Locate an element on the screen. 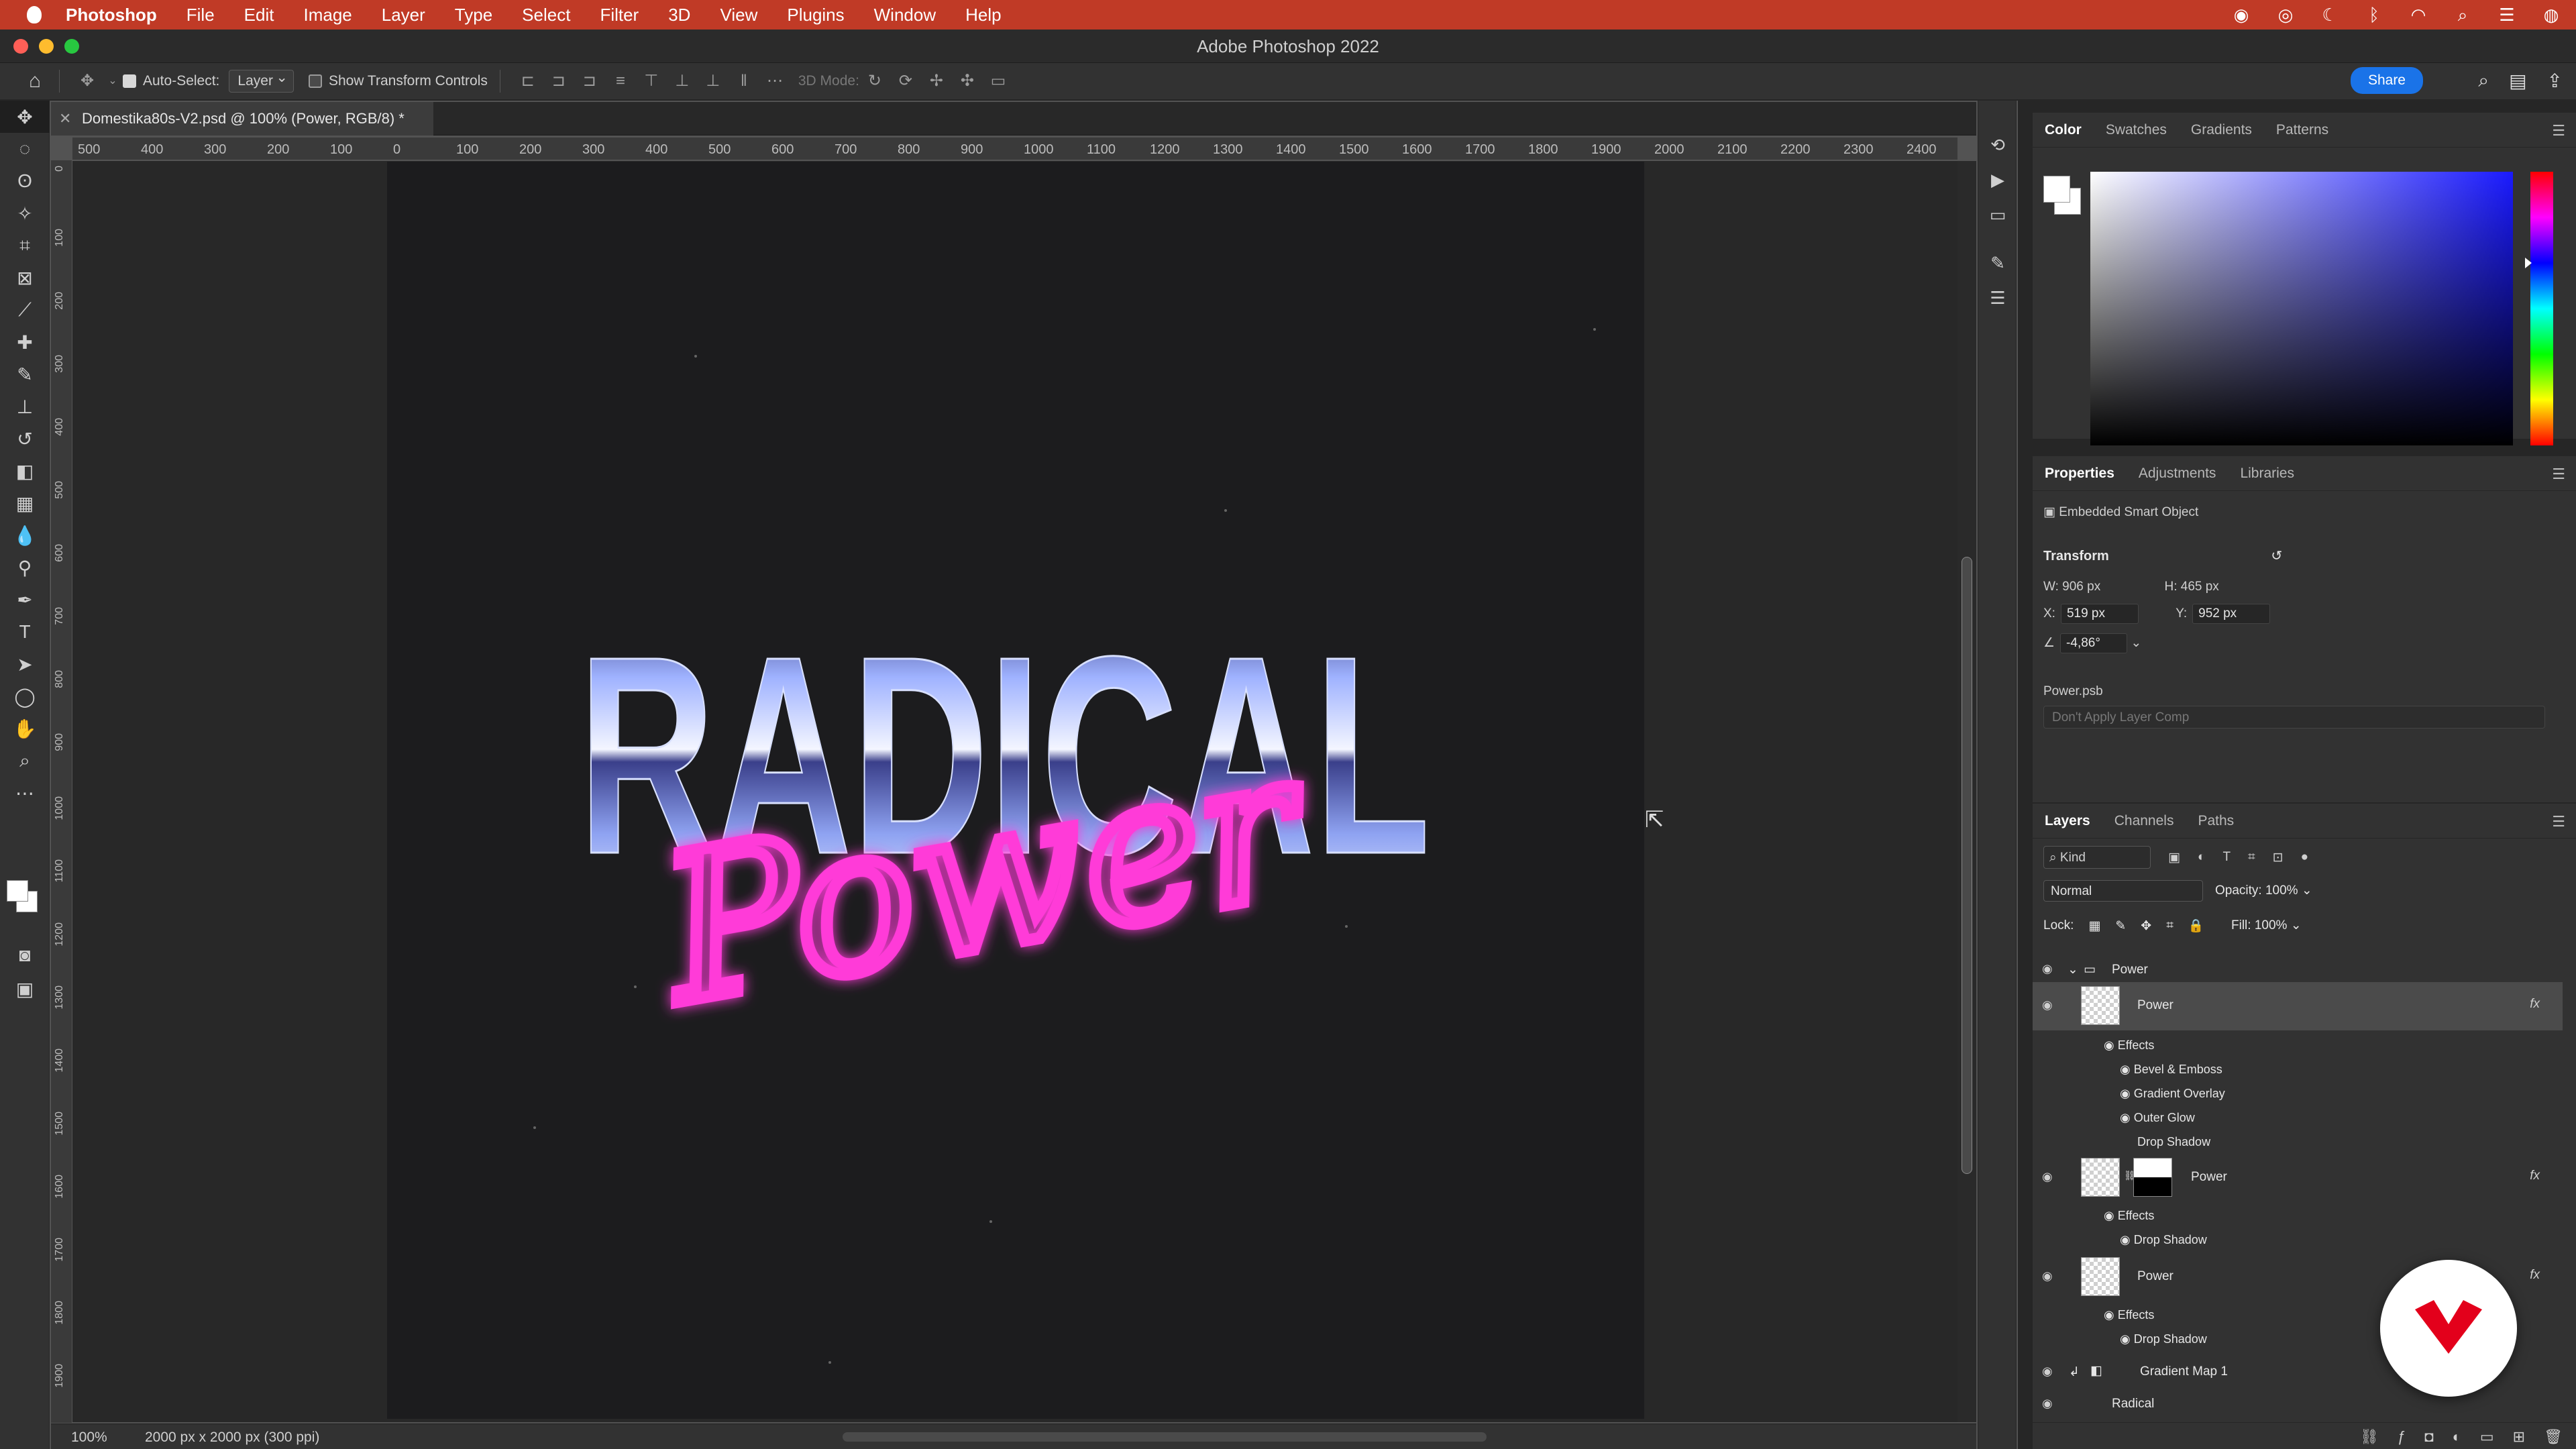 The height and width of the screenshot is (1449, 2576). show-transform-checkbox is located at coordinates (315, 81).